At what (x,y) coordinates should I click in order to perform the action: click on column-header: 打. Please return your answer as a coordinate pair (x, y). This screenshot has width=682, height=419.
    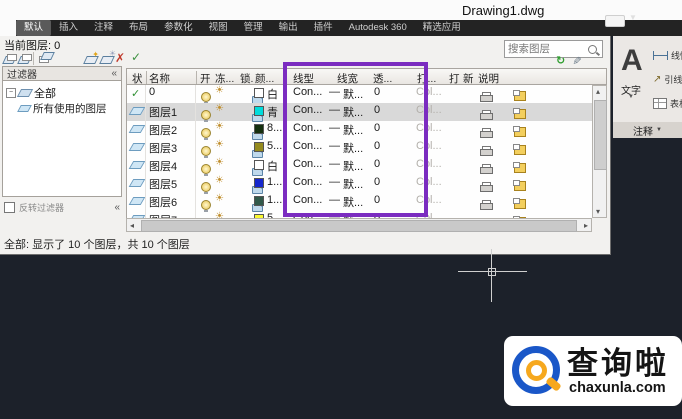
    Looking at the image, I should click on (454, 78).